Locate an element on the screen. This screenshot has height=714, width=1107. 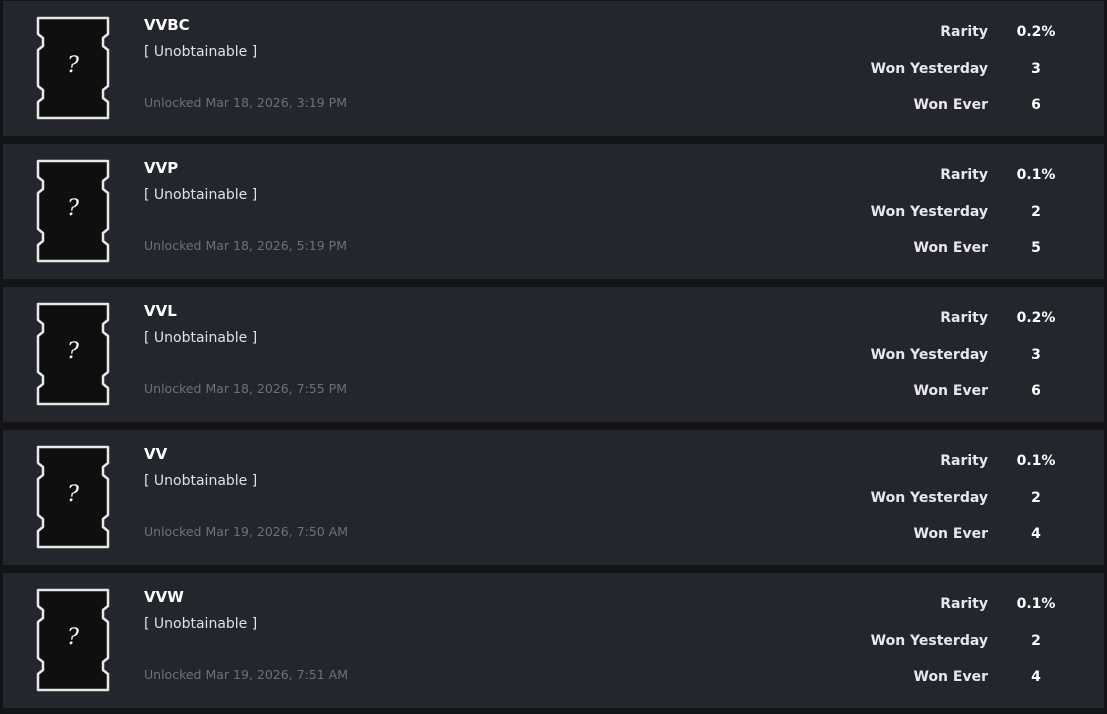
unlocked-timestamp: Unlocked Mar 18, 2026, 5:19 PM is located at coordinates (245, 245).